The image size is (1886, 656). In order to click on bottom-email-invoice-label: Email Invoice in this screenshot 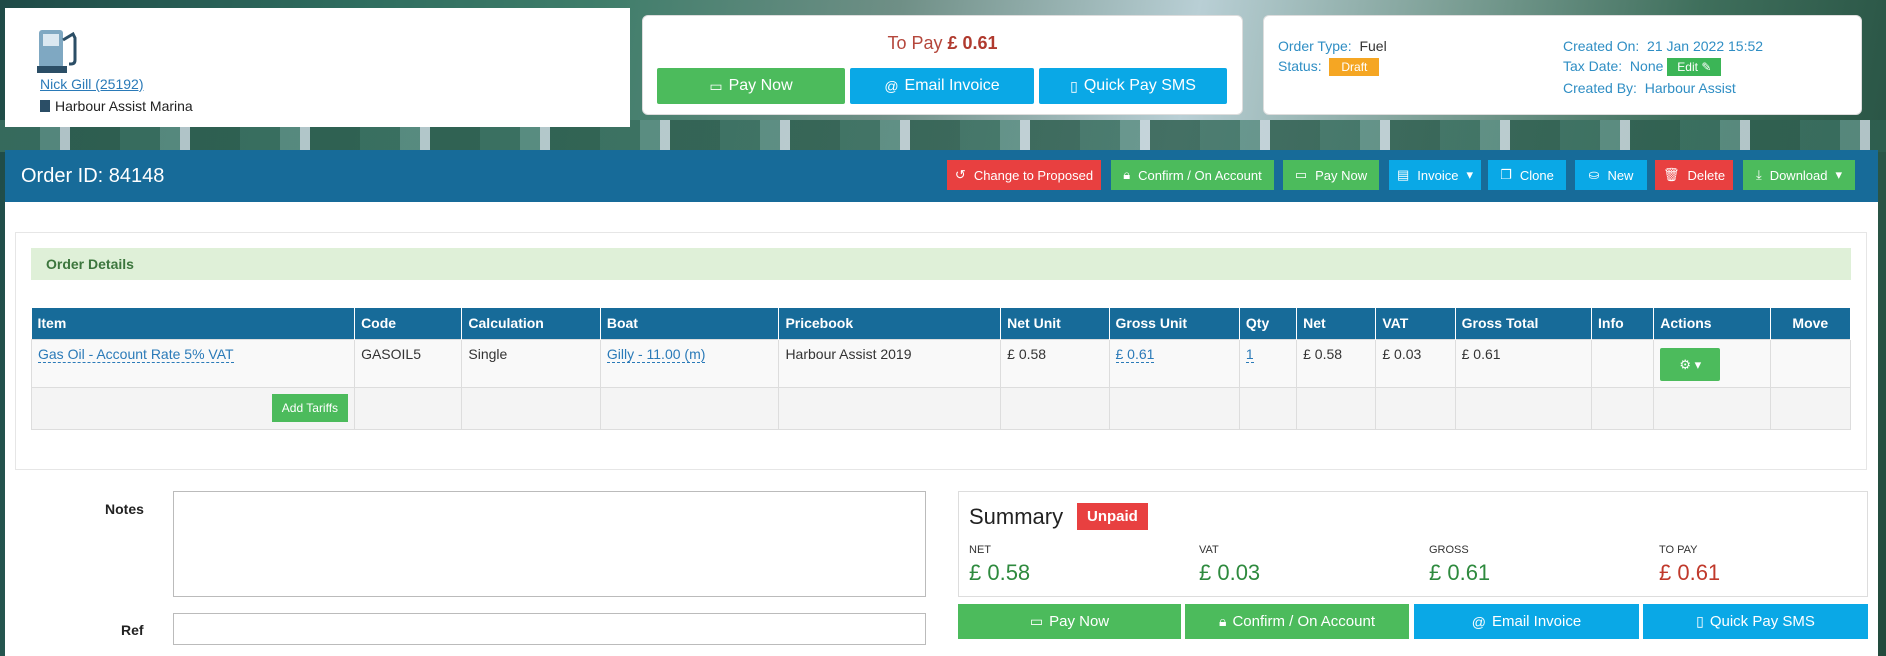, I will do `click(1537, 621)`.